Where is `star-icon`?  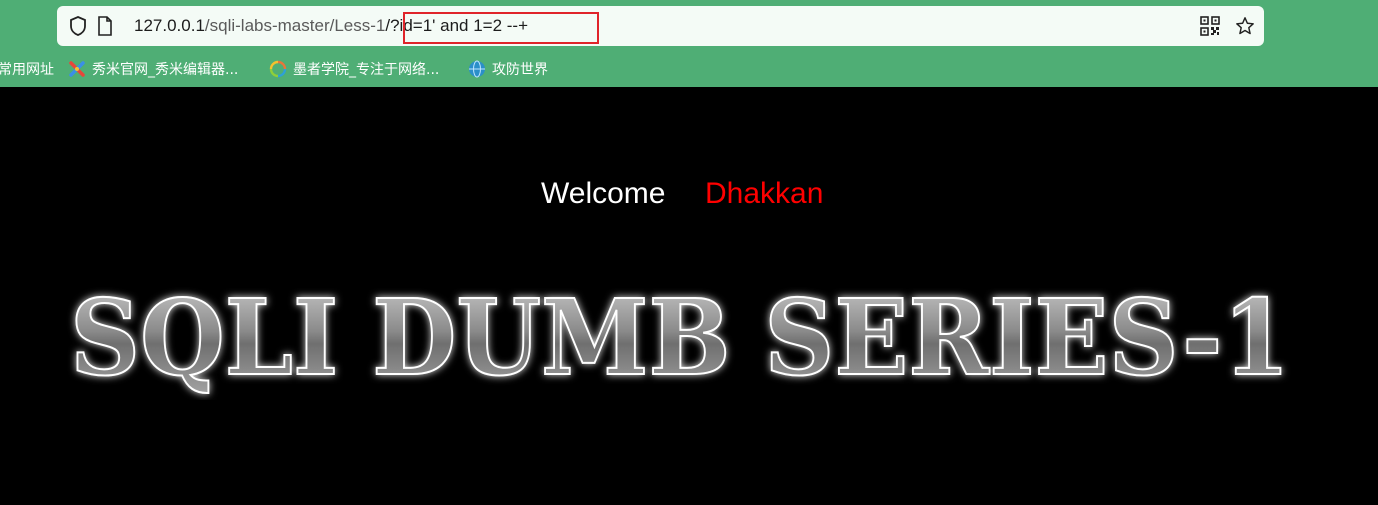
star-icon is located at coordinates (1245, 26).